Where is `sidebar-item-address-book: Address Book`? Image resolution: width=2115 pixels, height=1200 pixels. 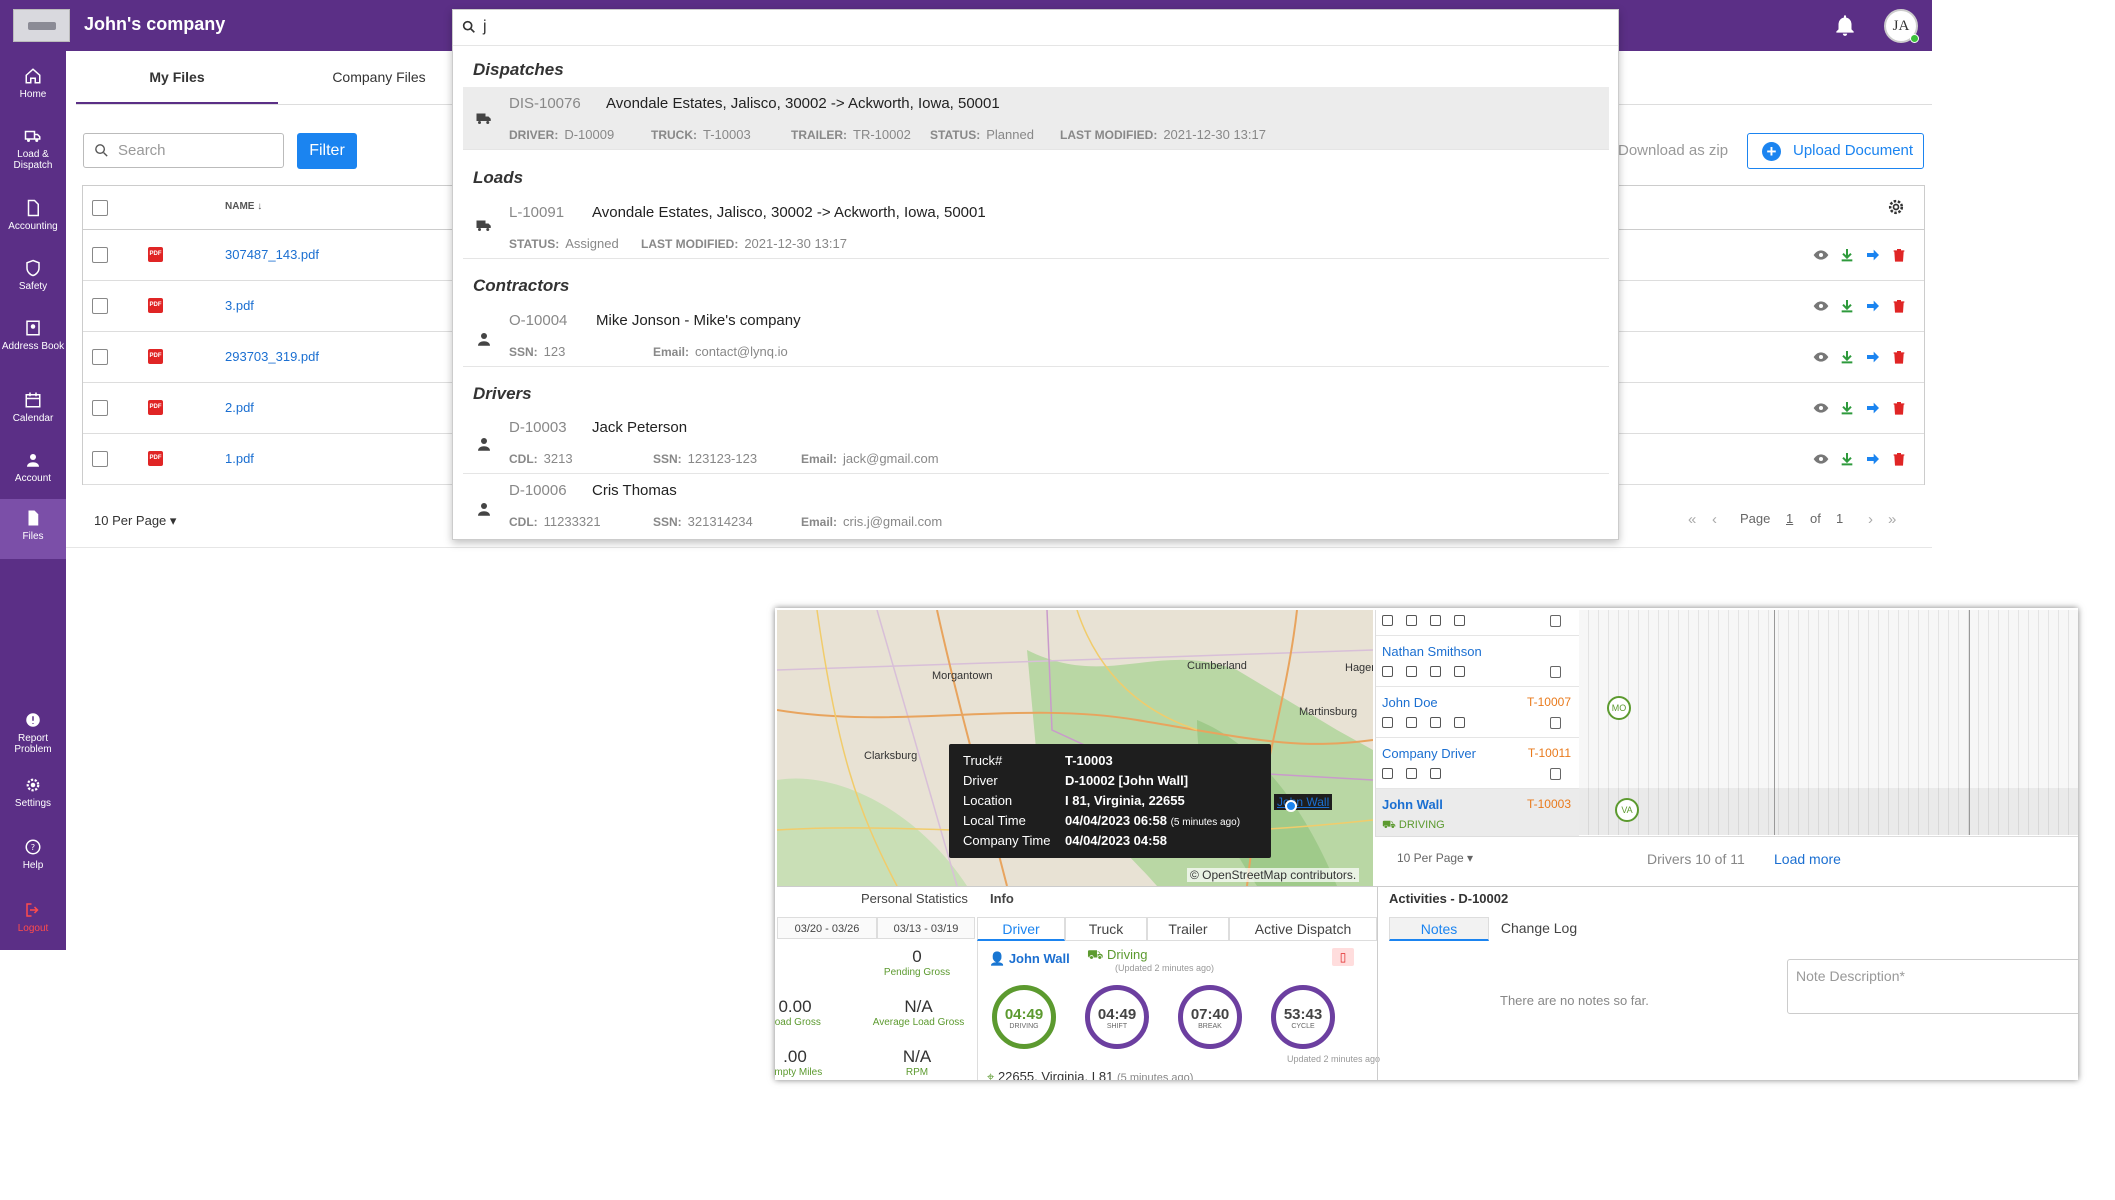
sidebar-item-address-book: Address Book is located at coordinates (33, 347).